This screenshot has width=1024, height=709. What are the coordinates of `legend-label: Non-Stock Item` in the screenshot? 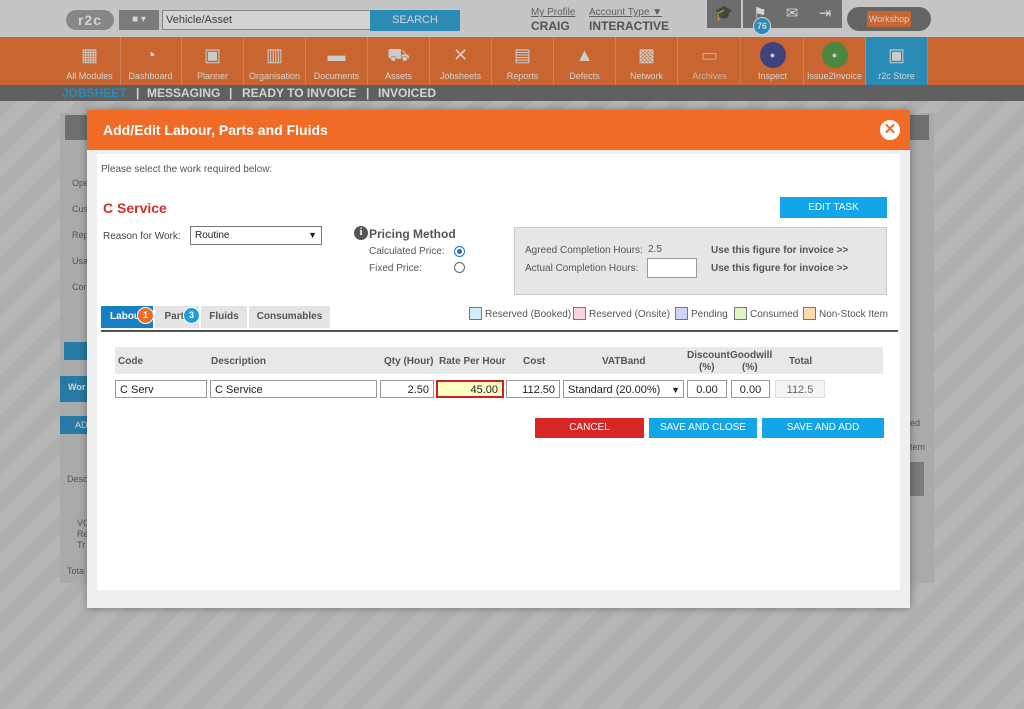 It's located at (853, 315).